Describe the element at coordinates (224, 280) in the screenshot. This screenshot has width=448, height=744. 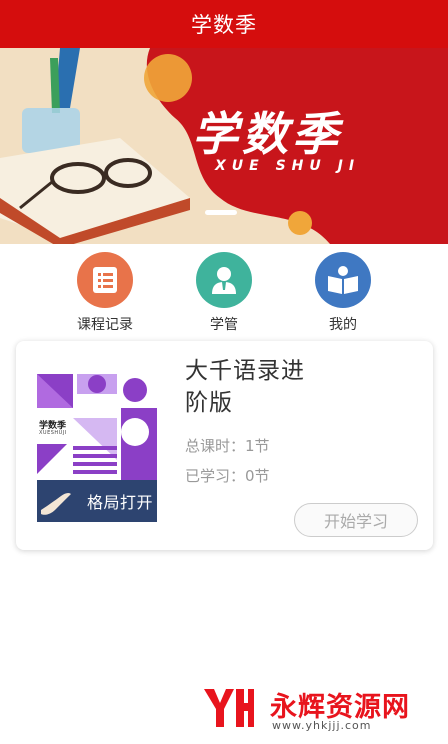
I see `person-icon` at that location.